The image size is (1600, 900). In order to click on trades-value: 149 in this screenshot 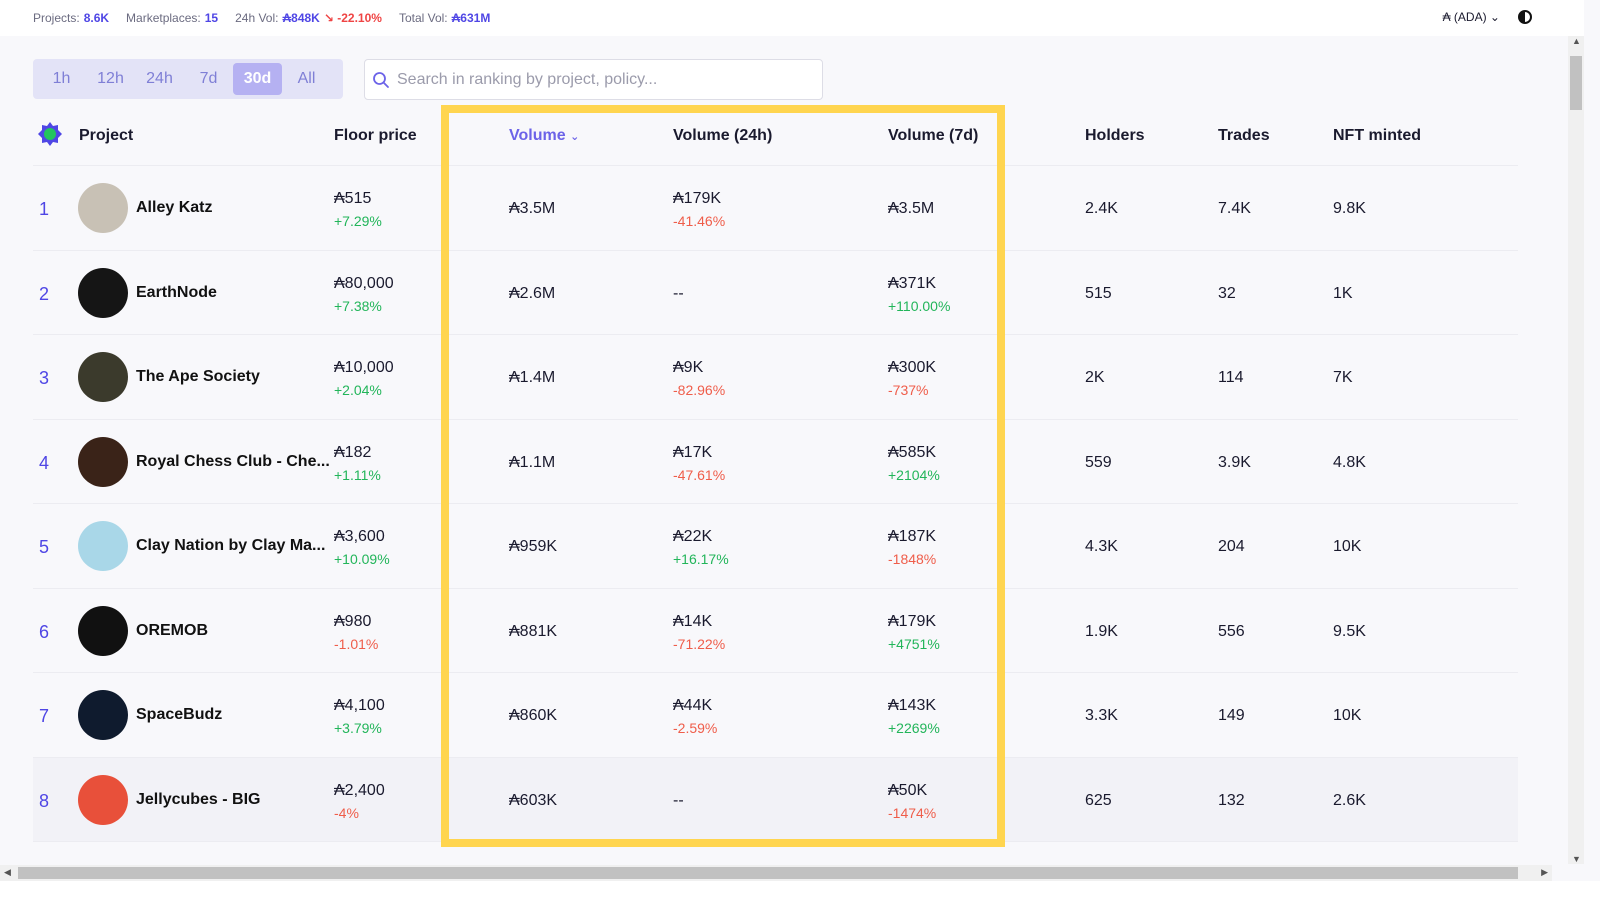, I will do `click(1231, 715)`.